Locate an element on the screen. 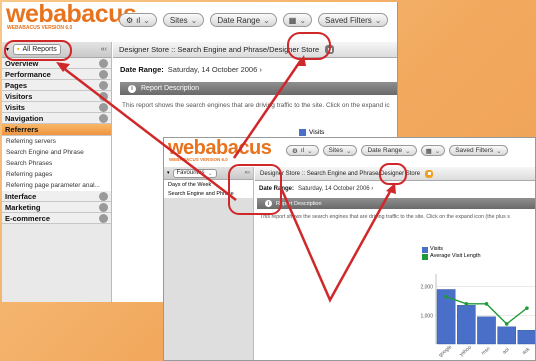  arrow-from-favourites-to-button is located at coordinates (337, 245).